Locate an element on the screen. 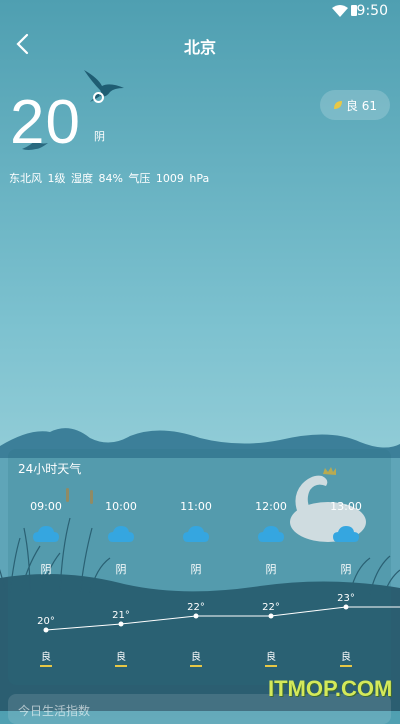 This screenshot has height=724, width=400. hour-time: 10:00 is located at coordinates (121, 506).